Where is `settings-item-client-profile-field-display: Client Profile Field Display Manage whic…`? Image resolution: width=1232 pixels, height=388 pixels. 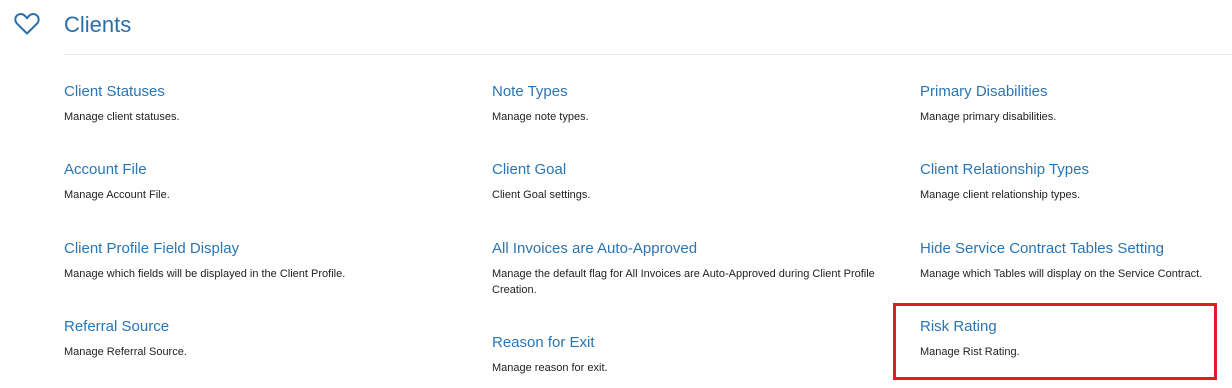 settings-item-client-profile-field-display: Client Profile Field Display Manage whic… is located at coordinates (264, 260).